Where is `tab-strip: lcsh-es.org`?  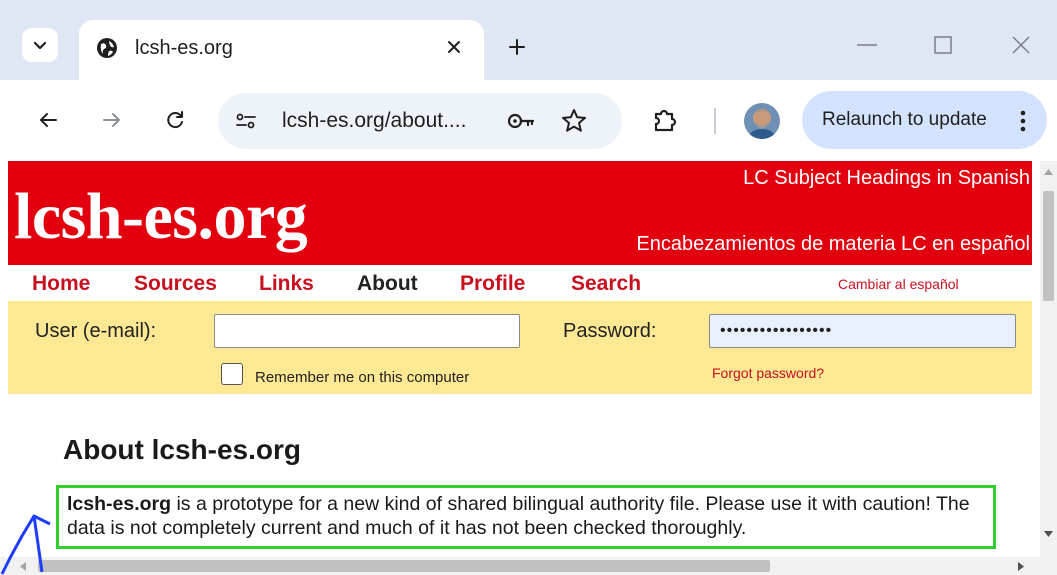
tab-strip: lcsh-es.org is located at coordinates (528, 42).